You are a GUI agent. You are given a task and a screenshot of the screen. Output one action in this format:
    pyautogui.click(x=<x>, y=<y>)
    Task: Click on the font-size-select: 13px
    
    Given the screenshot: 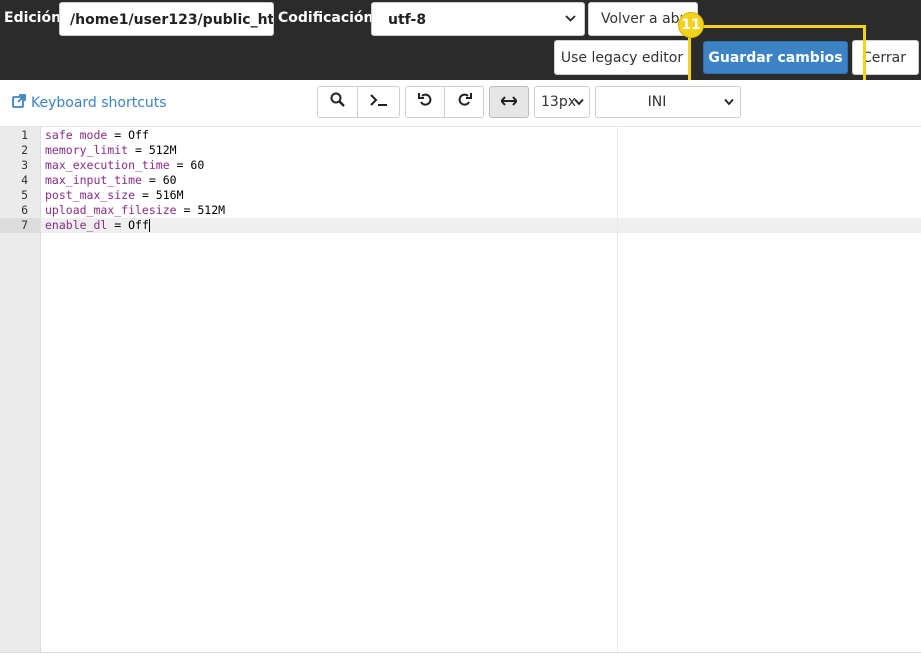 What is the action you would take?
    pyautogui.click(x=562, y=102)
    